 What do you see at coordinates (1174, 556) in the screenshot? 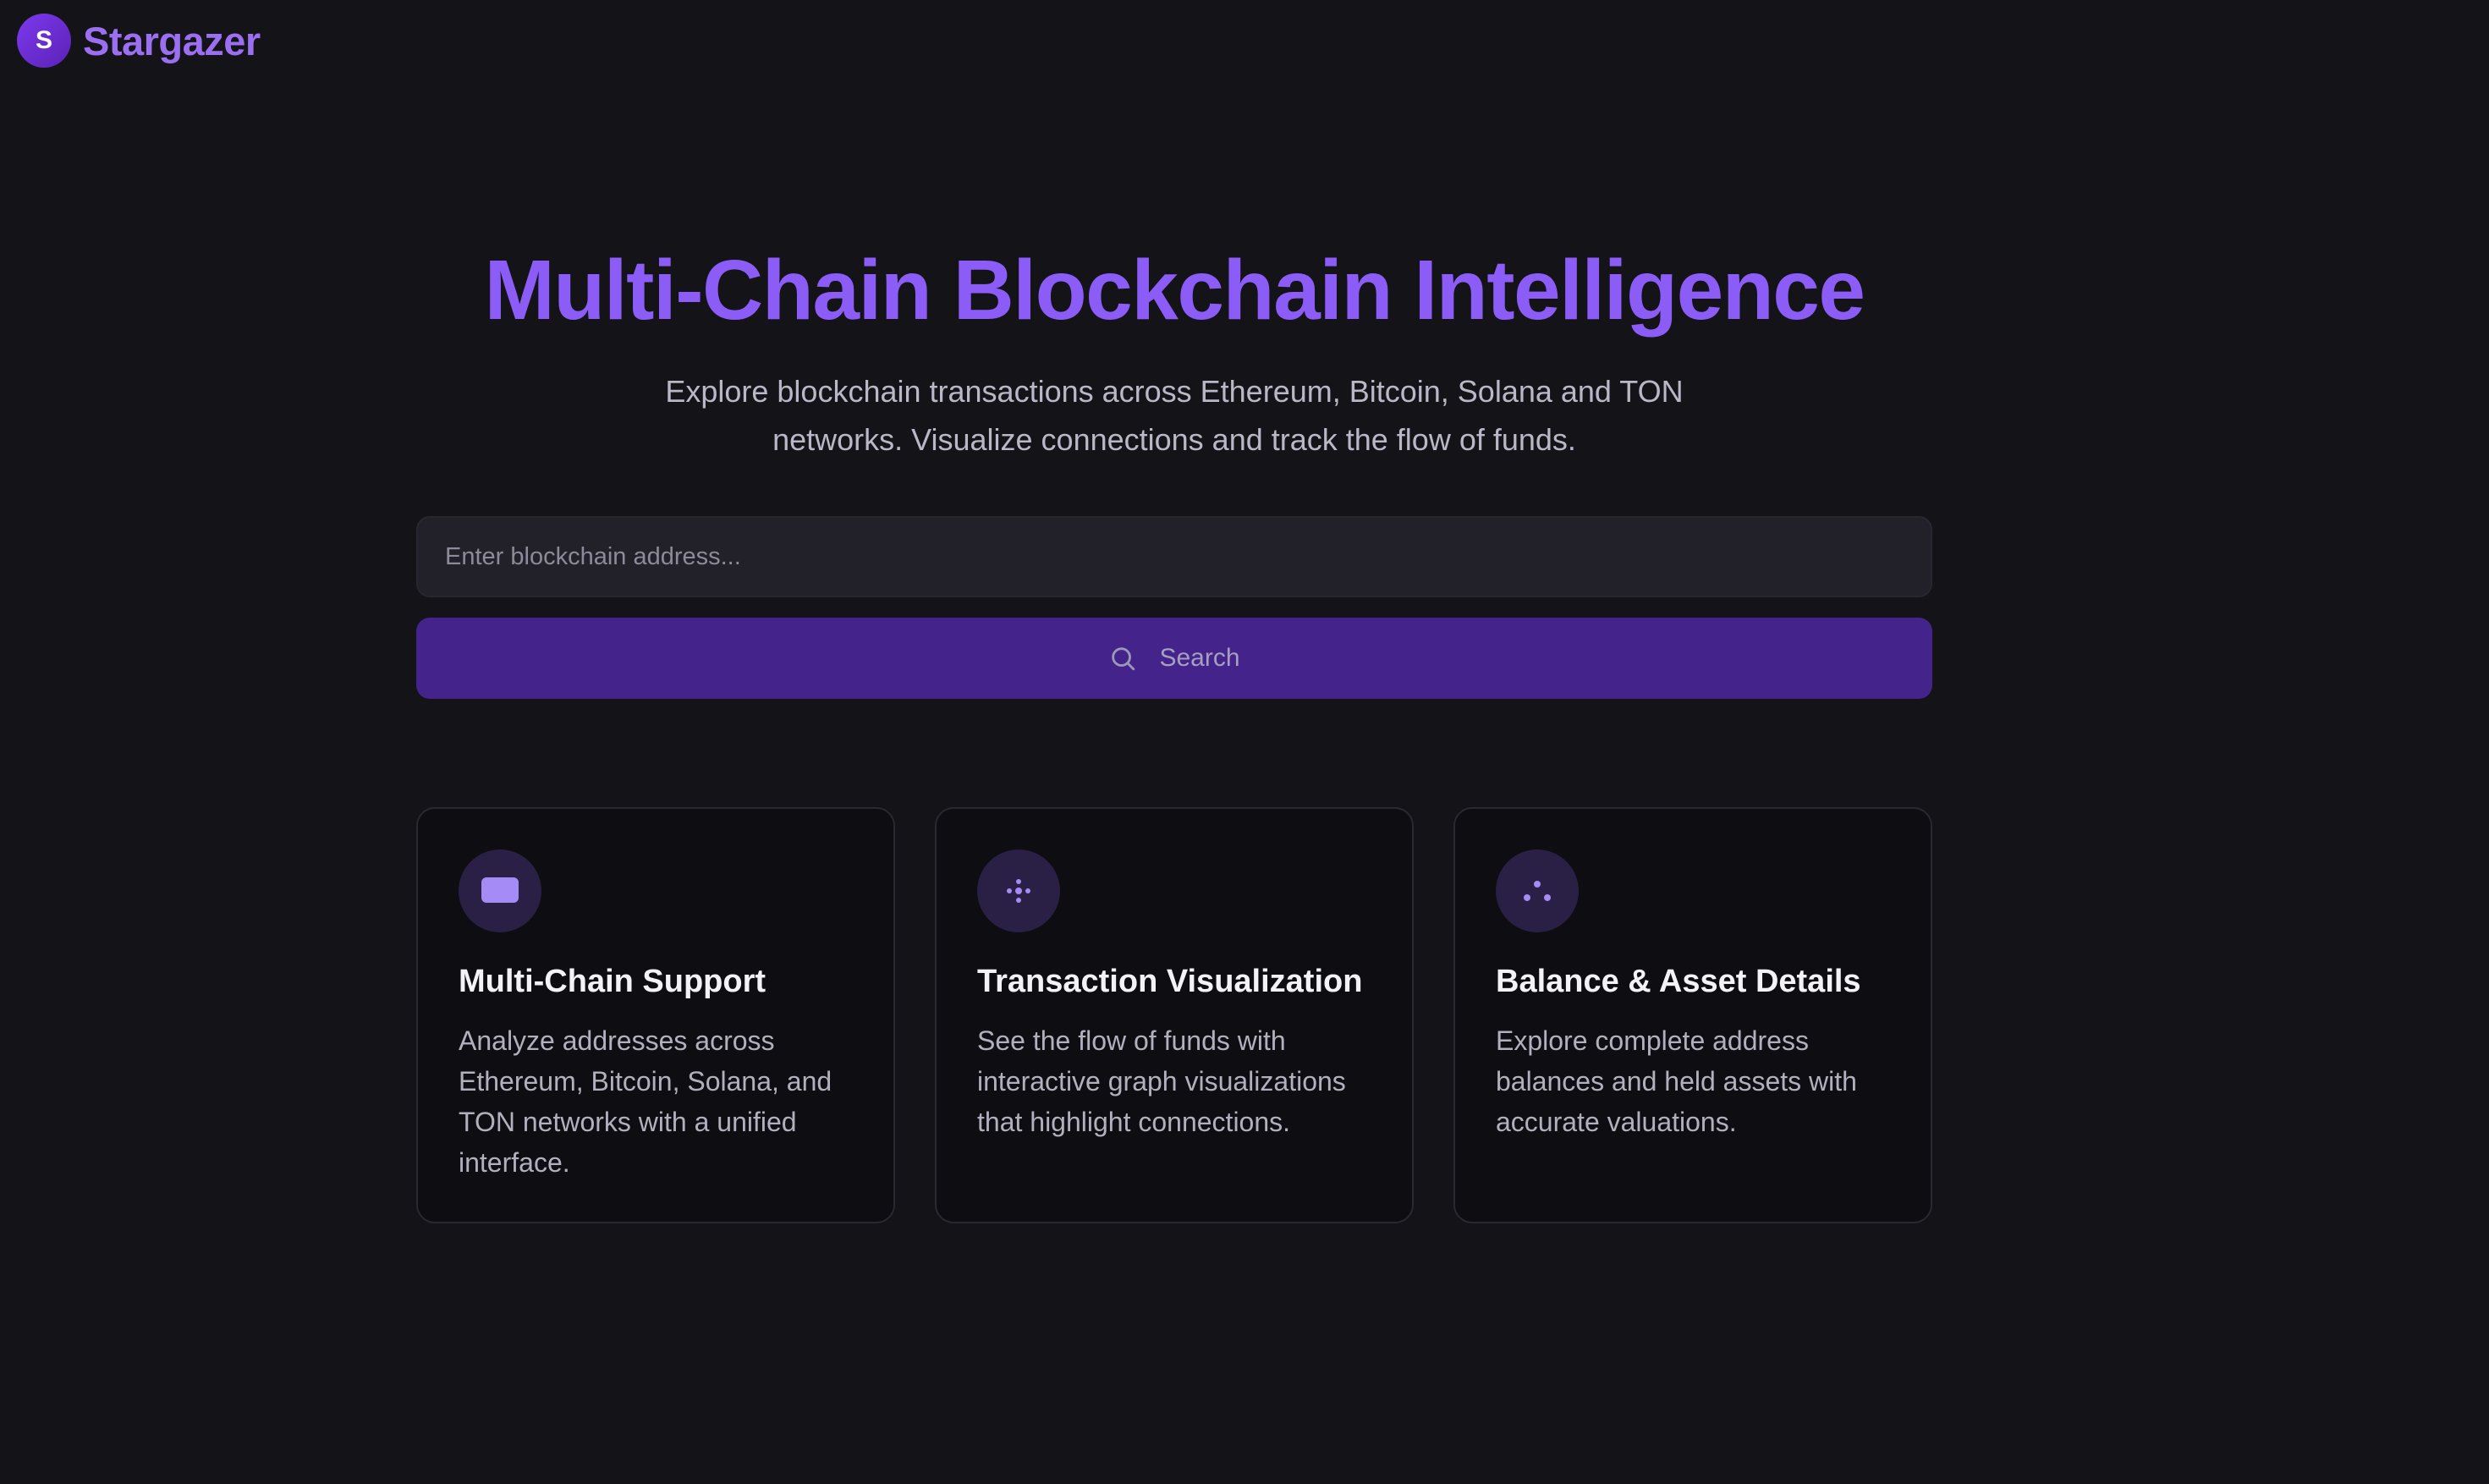
I see `address-search-input` at bounding box center [1174, 556].